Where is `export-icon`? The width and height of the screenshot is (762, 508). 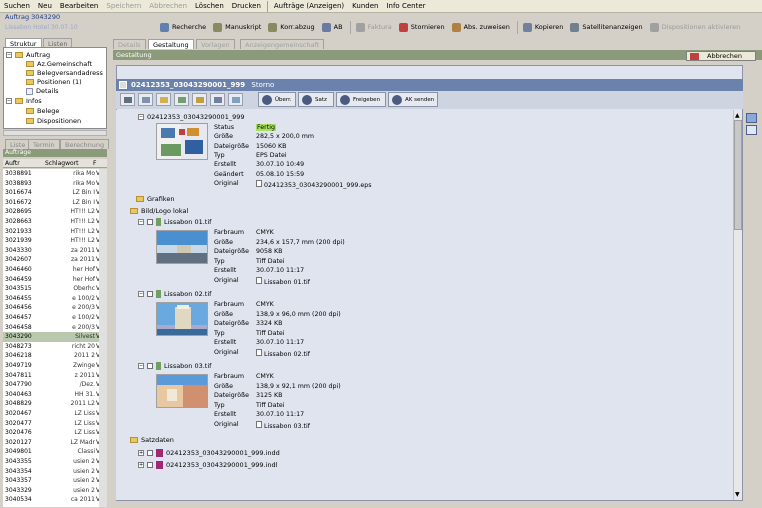 export-icon is located at coordinates (181, 99).